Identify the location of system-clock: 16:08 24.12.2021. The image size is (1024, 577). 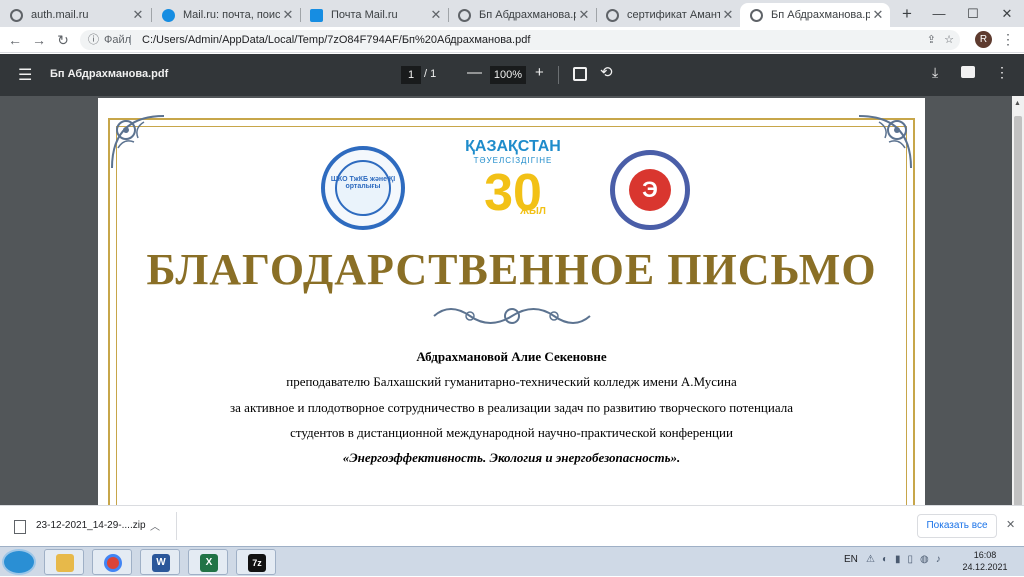
(985, 561).